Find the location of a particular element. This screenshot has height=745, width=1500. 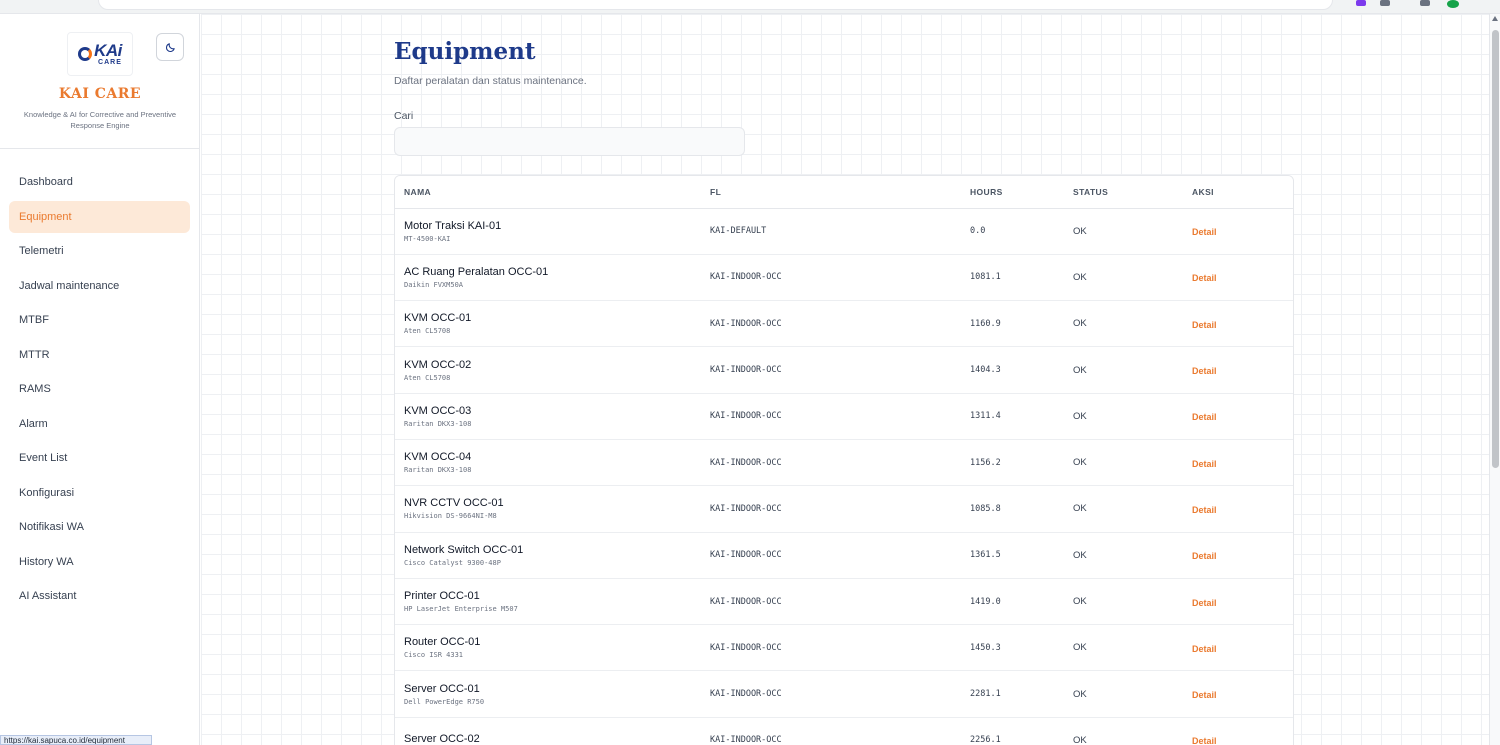

equipment-model: MT-4500-KAI is located at coordinates (427, 238).